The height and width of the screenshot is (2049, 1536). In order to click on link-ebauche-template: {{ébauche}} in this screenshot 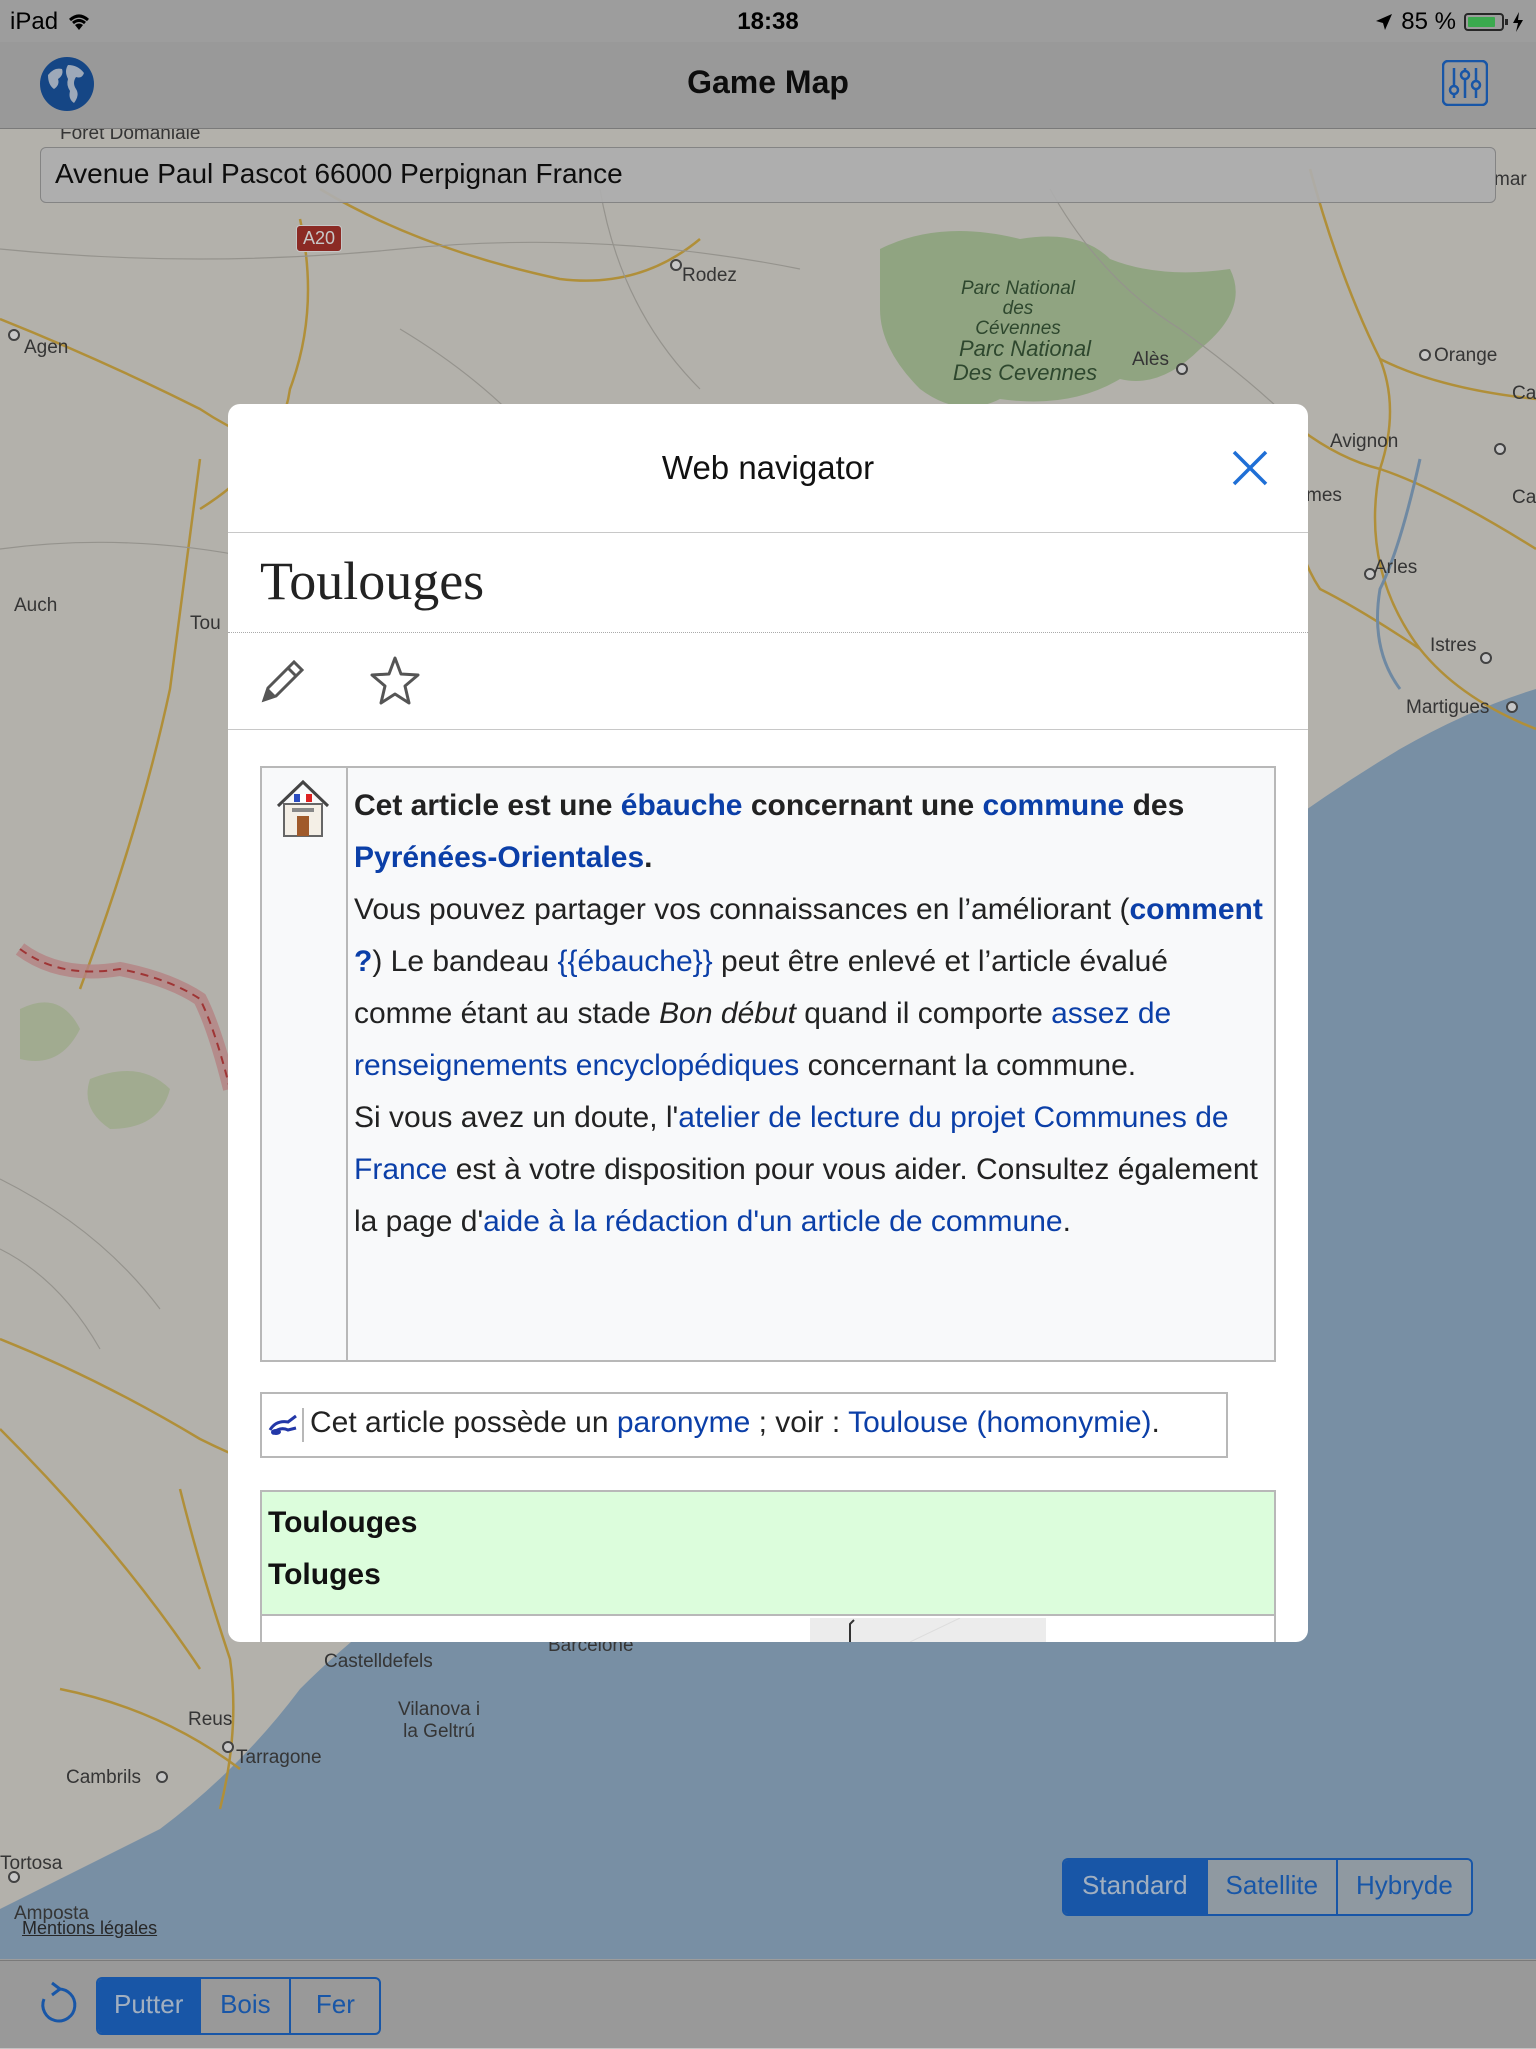, I will do `click(634, 961)`.